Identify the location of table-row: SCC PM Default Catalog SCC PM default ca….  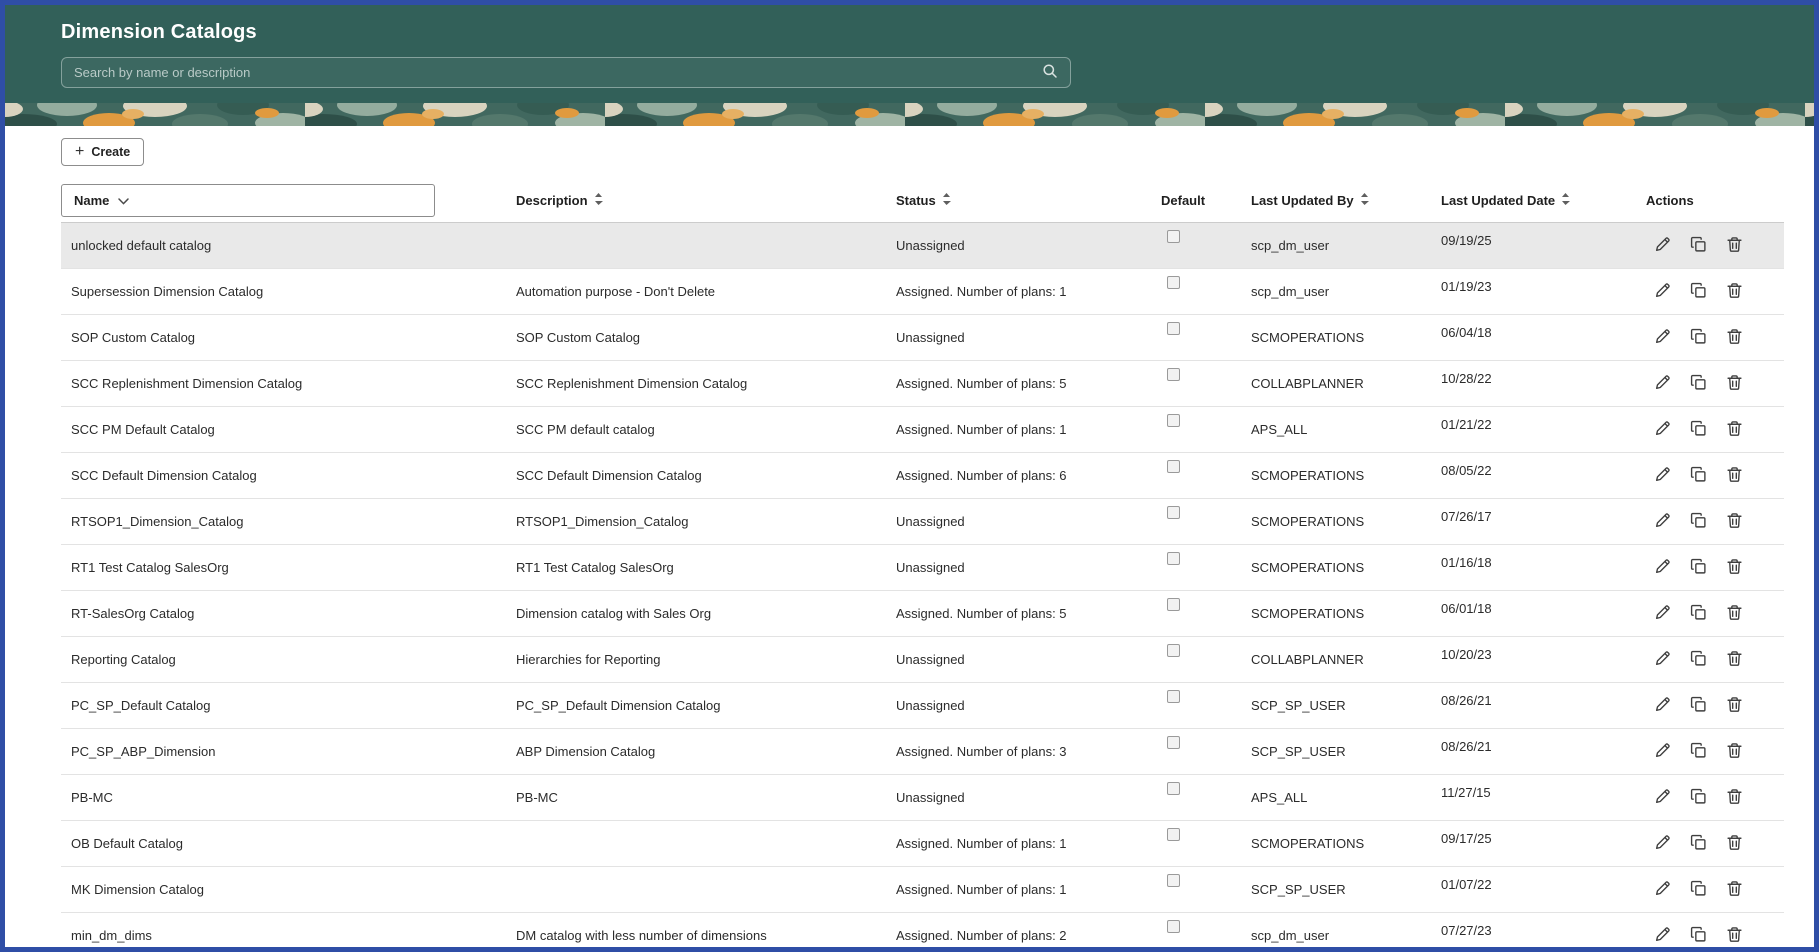
(922, 430).